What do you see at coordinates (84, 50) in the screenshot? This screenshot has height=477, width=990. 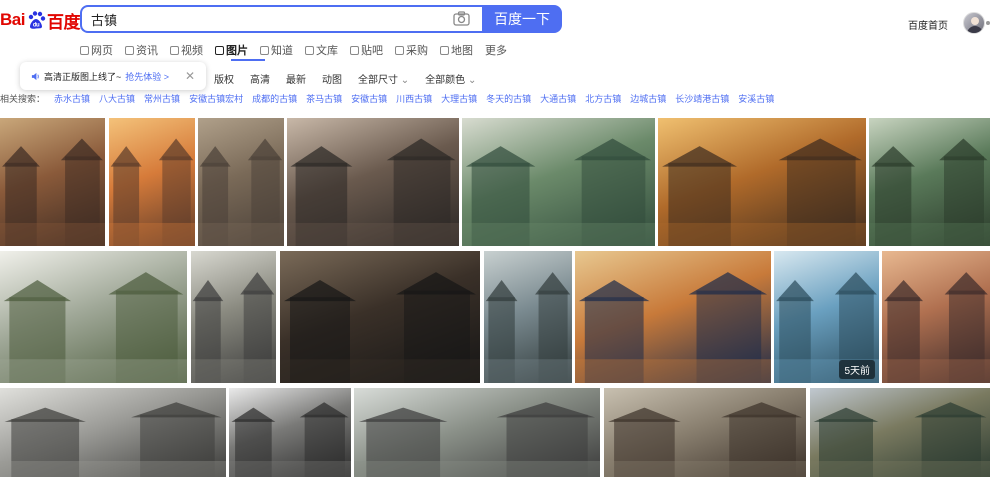 I see `search-icon` at bounding box center [84, 50].